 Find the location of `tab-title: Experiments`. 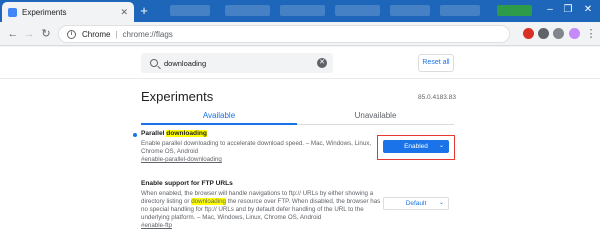

tab-title: Experiments is located at coordinates (44, 12).